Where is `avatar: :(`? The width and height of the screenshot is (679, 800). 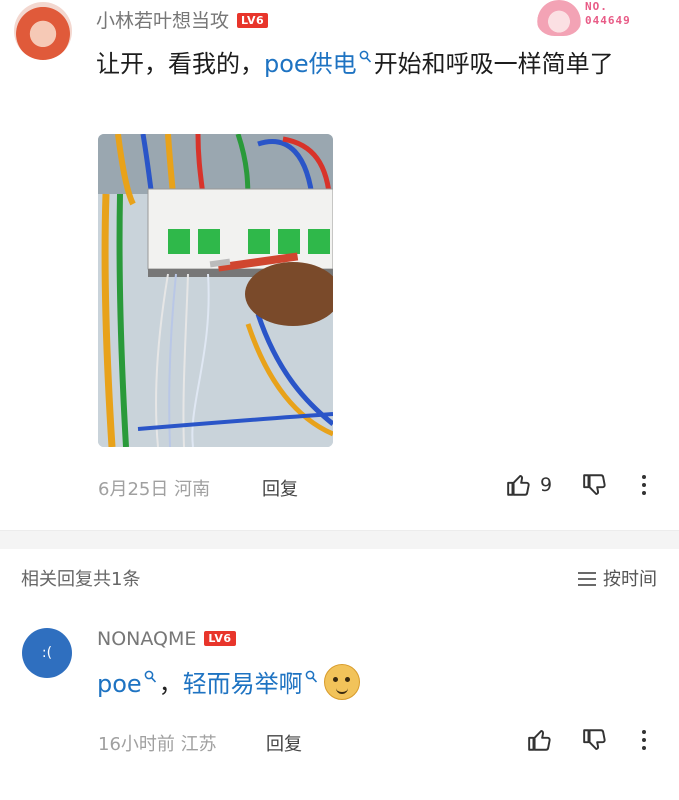
avatar: :( is located at coordinates (47, 653).